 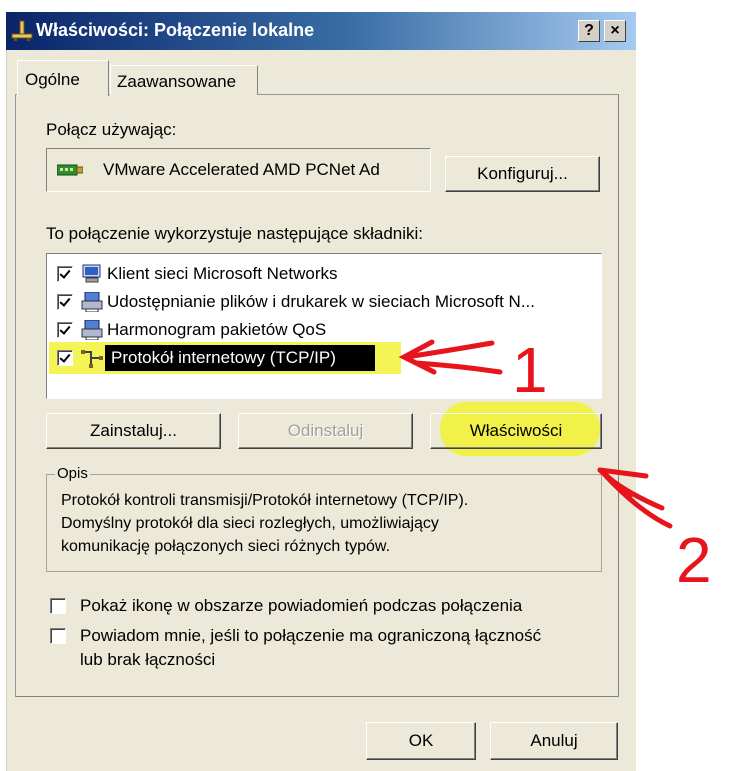 I want to click on list-item-selected: Protokół internetowy (TCP/IP), so click(x=323, y=358).